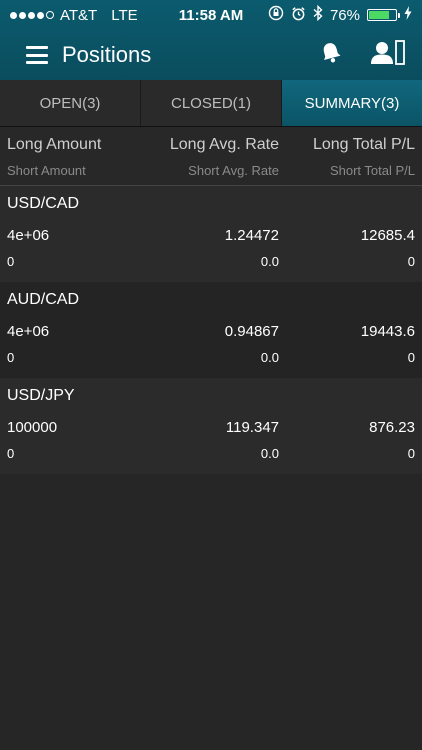 The height and width of the screenshot is (750, 422). I want to click on charging-icon, so click(408, 15).